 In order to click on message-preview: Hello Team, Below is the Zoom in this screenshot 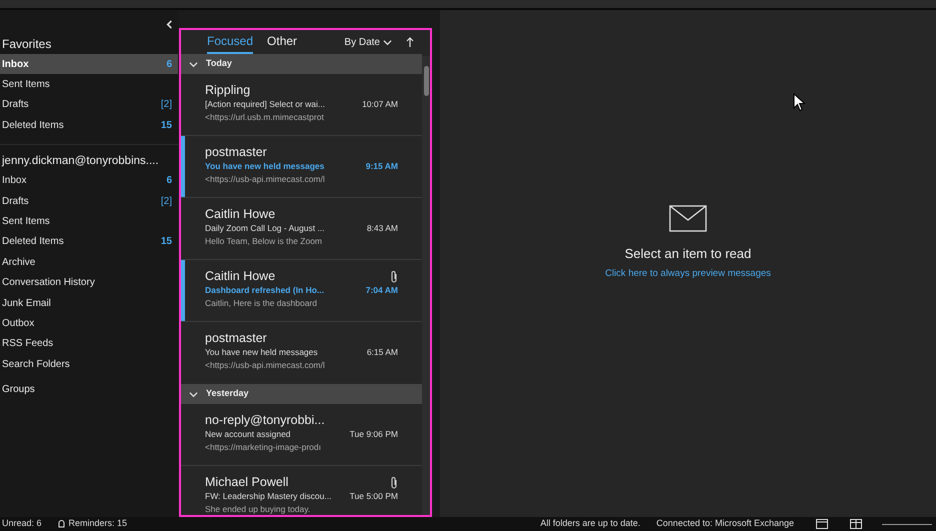, I will do `click(264, 241)`.